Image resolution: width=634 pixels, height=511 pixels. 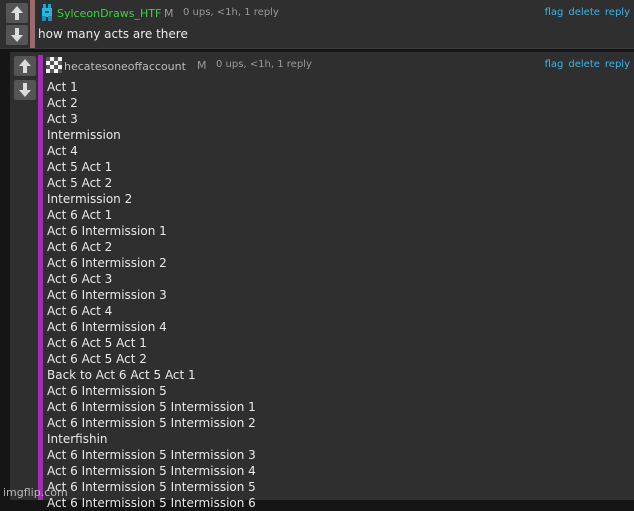 I want to click on comment-line: Act 6 Intermission 5, so click(x=107, y=391).